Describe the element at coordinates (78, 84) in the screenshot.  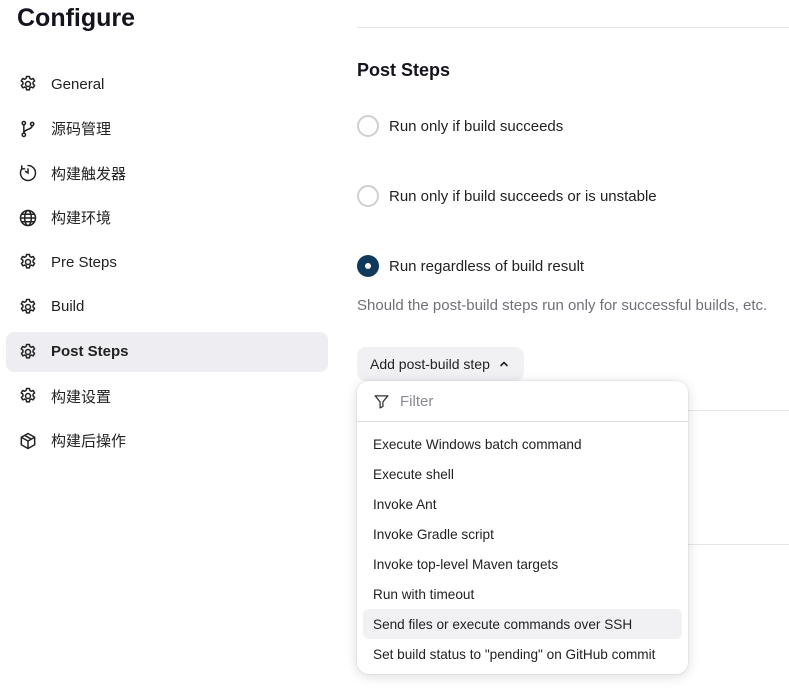
I see `sidebar-item-label: General` at that location.